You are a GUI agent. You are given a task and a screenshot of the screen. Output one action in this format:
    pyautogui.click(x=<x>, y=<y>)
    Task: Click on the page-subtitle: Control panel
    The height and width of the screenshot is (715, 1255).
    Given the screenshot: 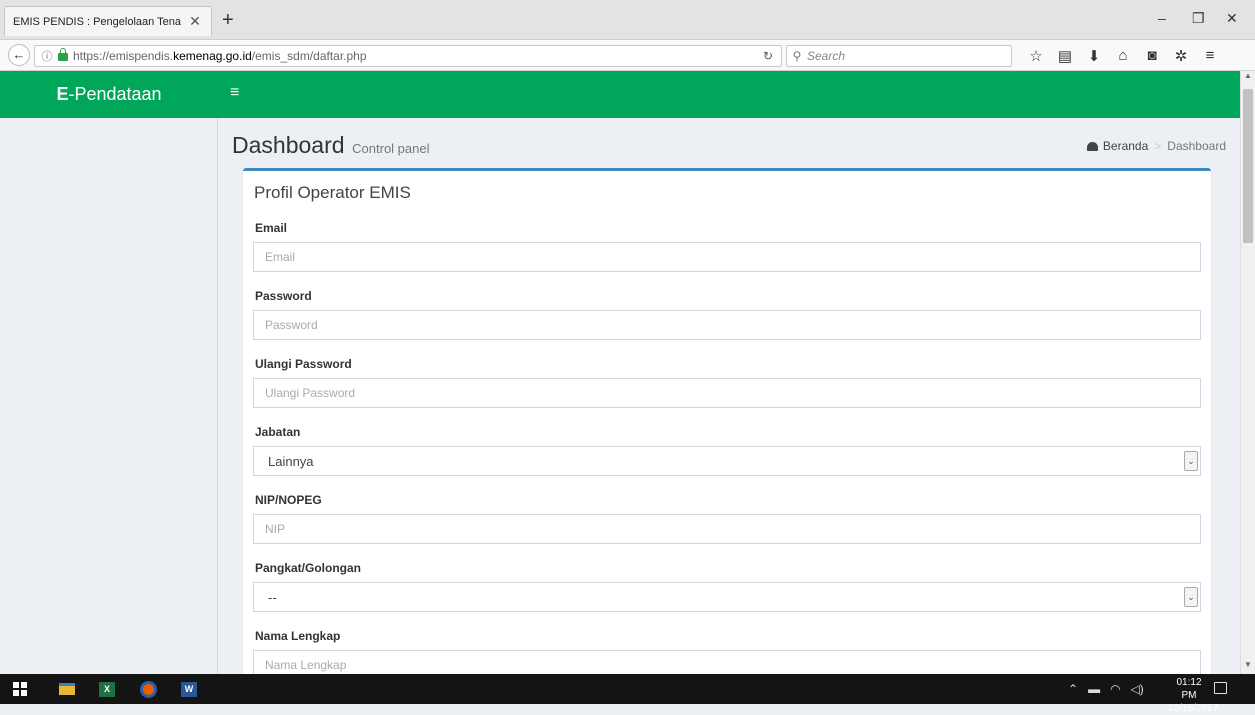 What is the action you would take?
    pyautogui.click(x=391, y=148)
    